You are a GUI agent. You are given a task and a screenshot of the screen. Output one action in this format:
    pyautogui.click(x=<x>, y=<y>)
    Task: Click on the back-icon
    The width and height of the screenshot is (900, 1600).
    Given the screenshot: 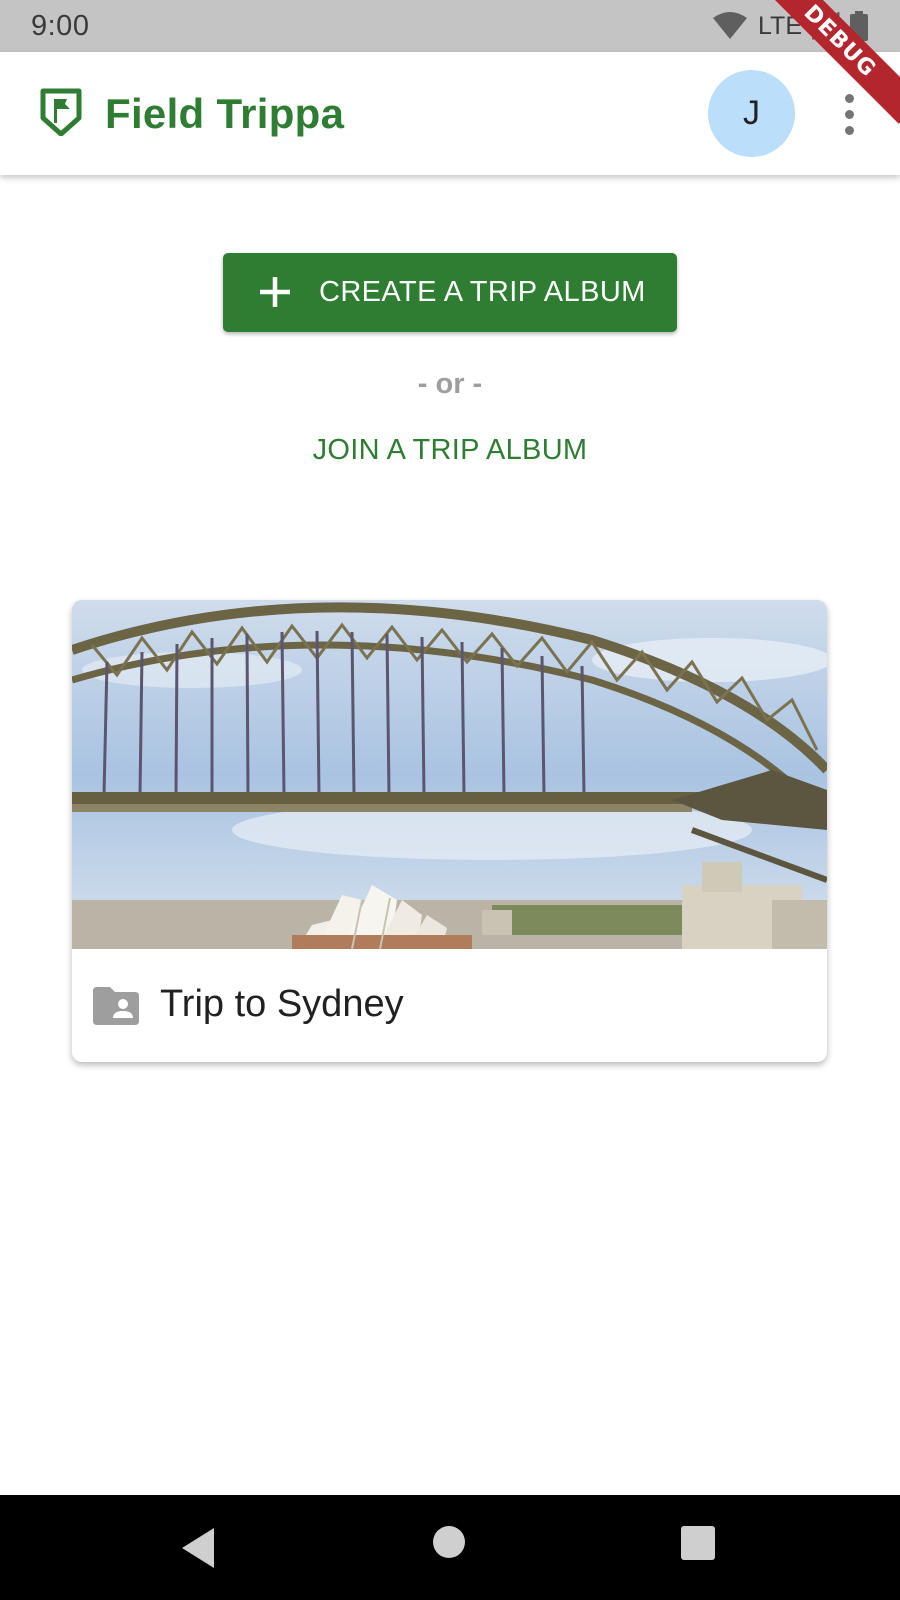 What is the action you would take?
    pyautogui.click(x=198, y=1548)
    